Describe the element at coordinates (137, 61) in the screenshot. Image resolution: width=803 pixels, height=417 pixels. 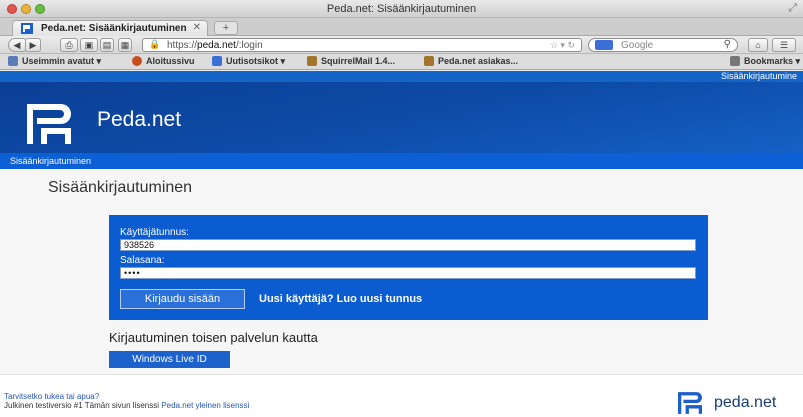
I see `firefox-icon` at that location.